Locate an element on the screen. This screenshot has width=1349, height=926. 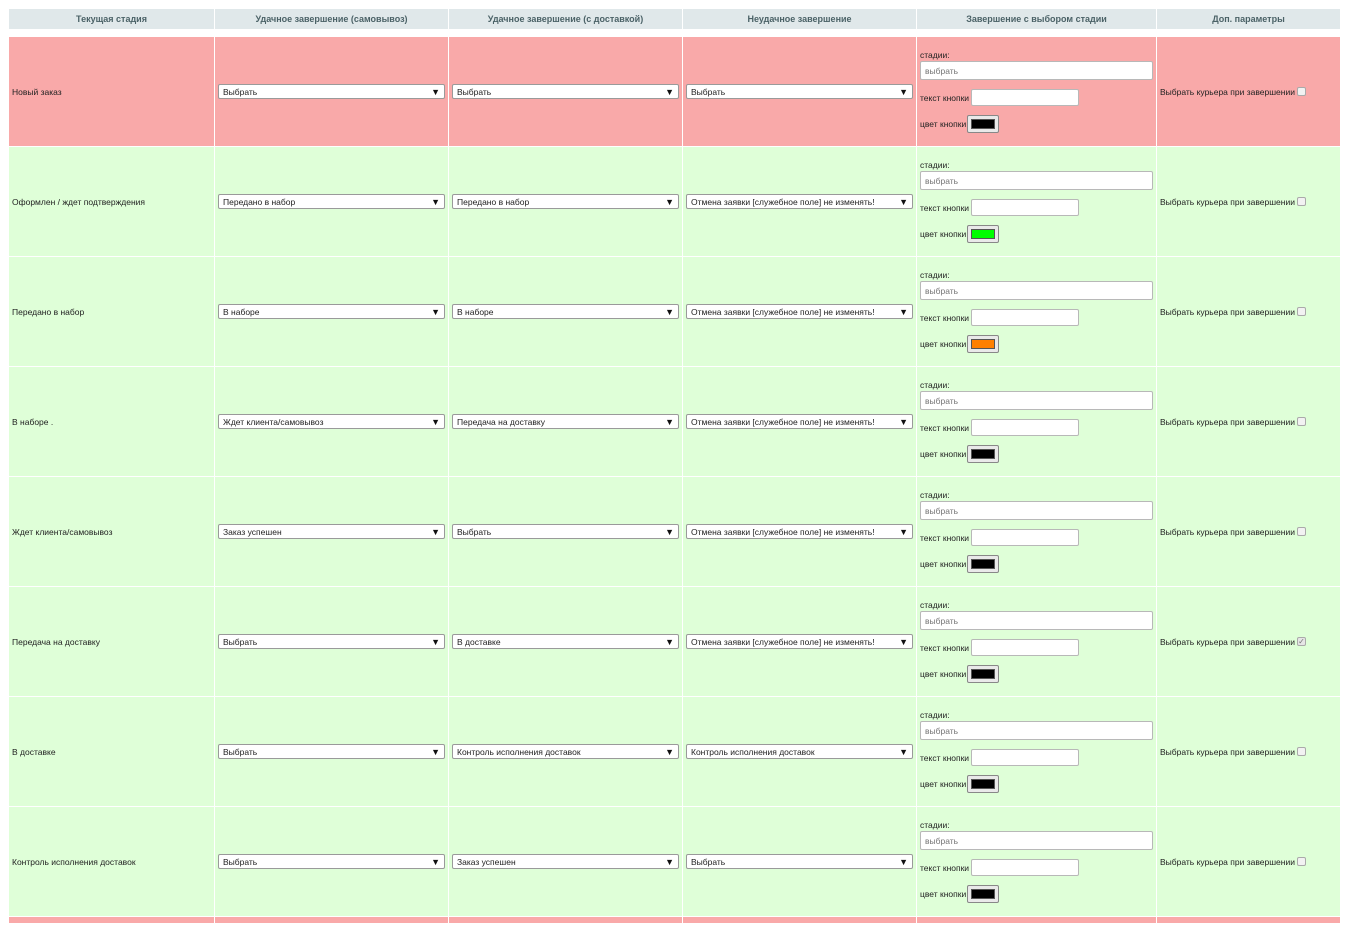
failure-value: Выбрать is located at coordinates (708, 92).